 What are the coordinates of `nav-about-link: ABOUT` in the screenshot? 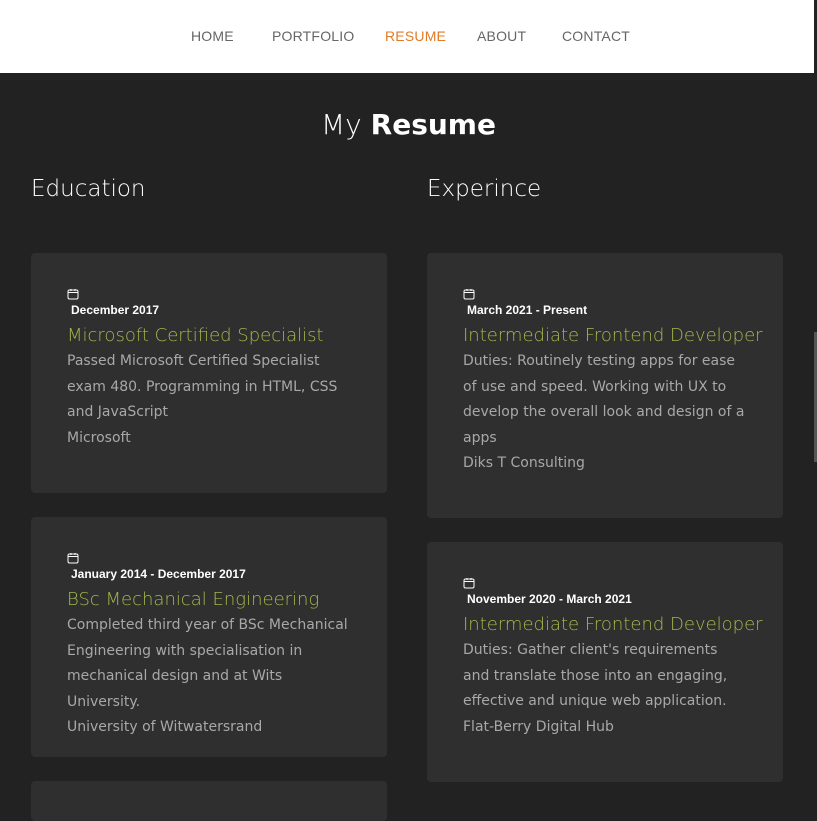 It's located at (501, 36).